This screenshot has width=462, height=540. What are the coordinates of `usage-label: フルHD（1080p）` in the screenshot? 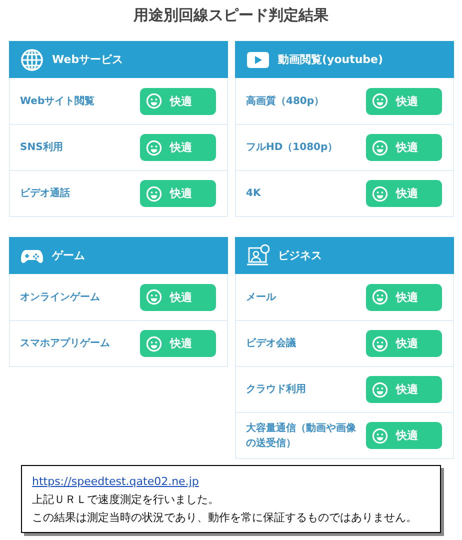 It's located at (292, 148).